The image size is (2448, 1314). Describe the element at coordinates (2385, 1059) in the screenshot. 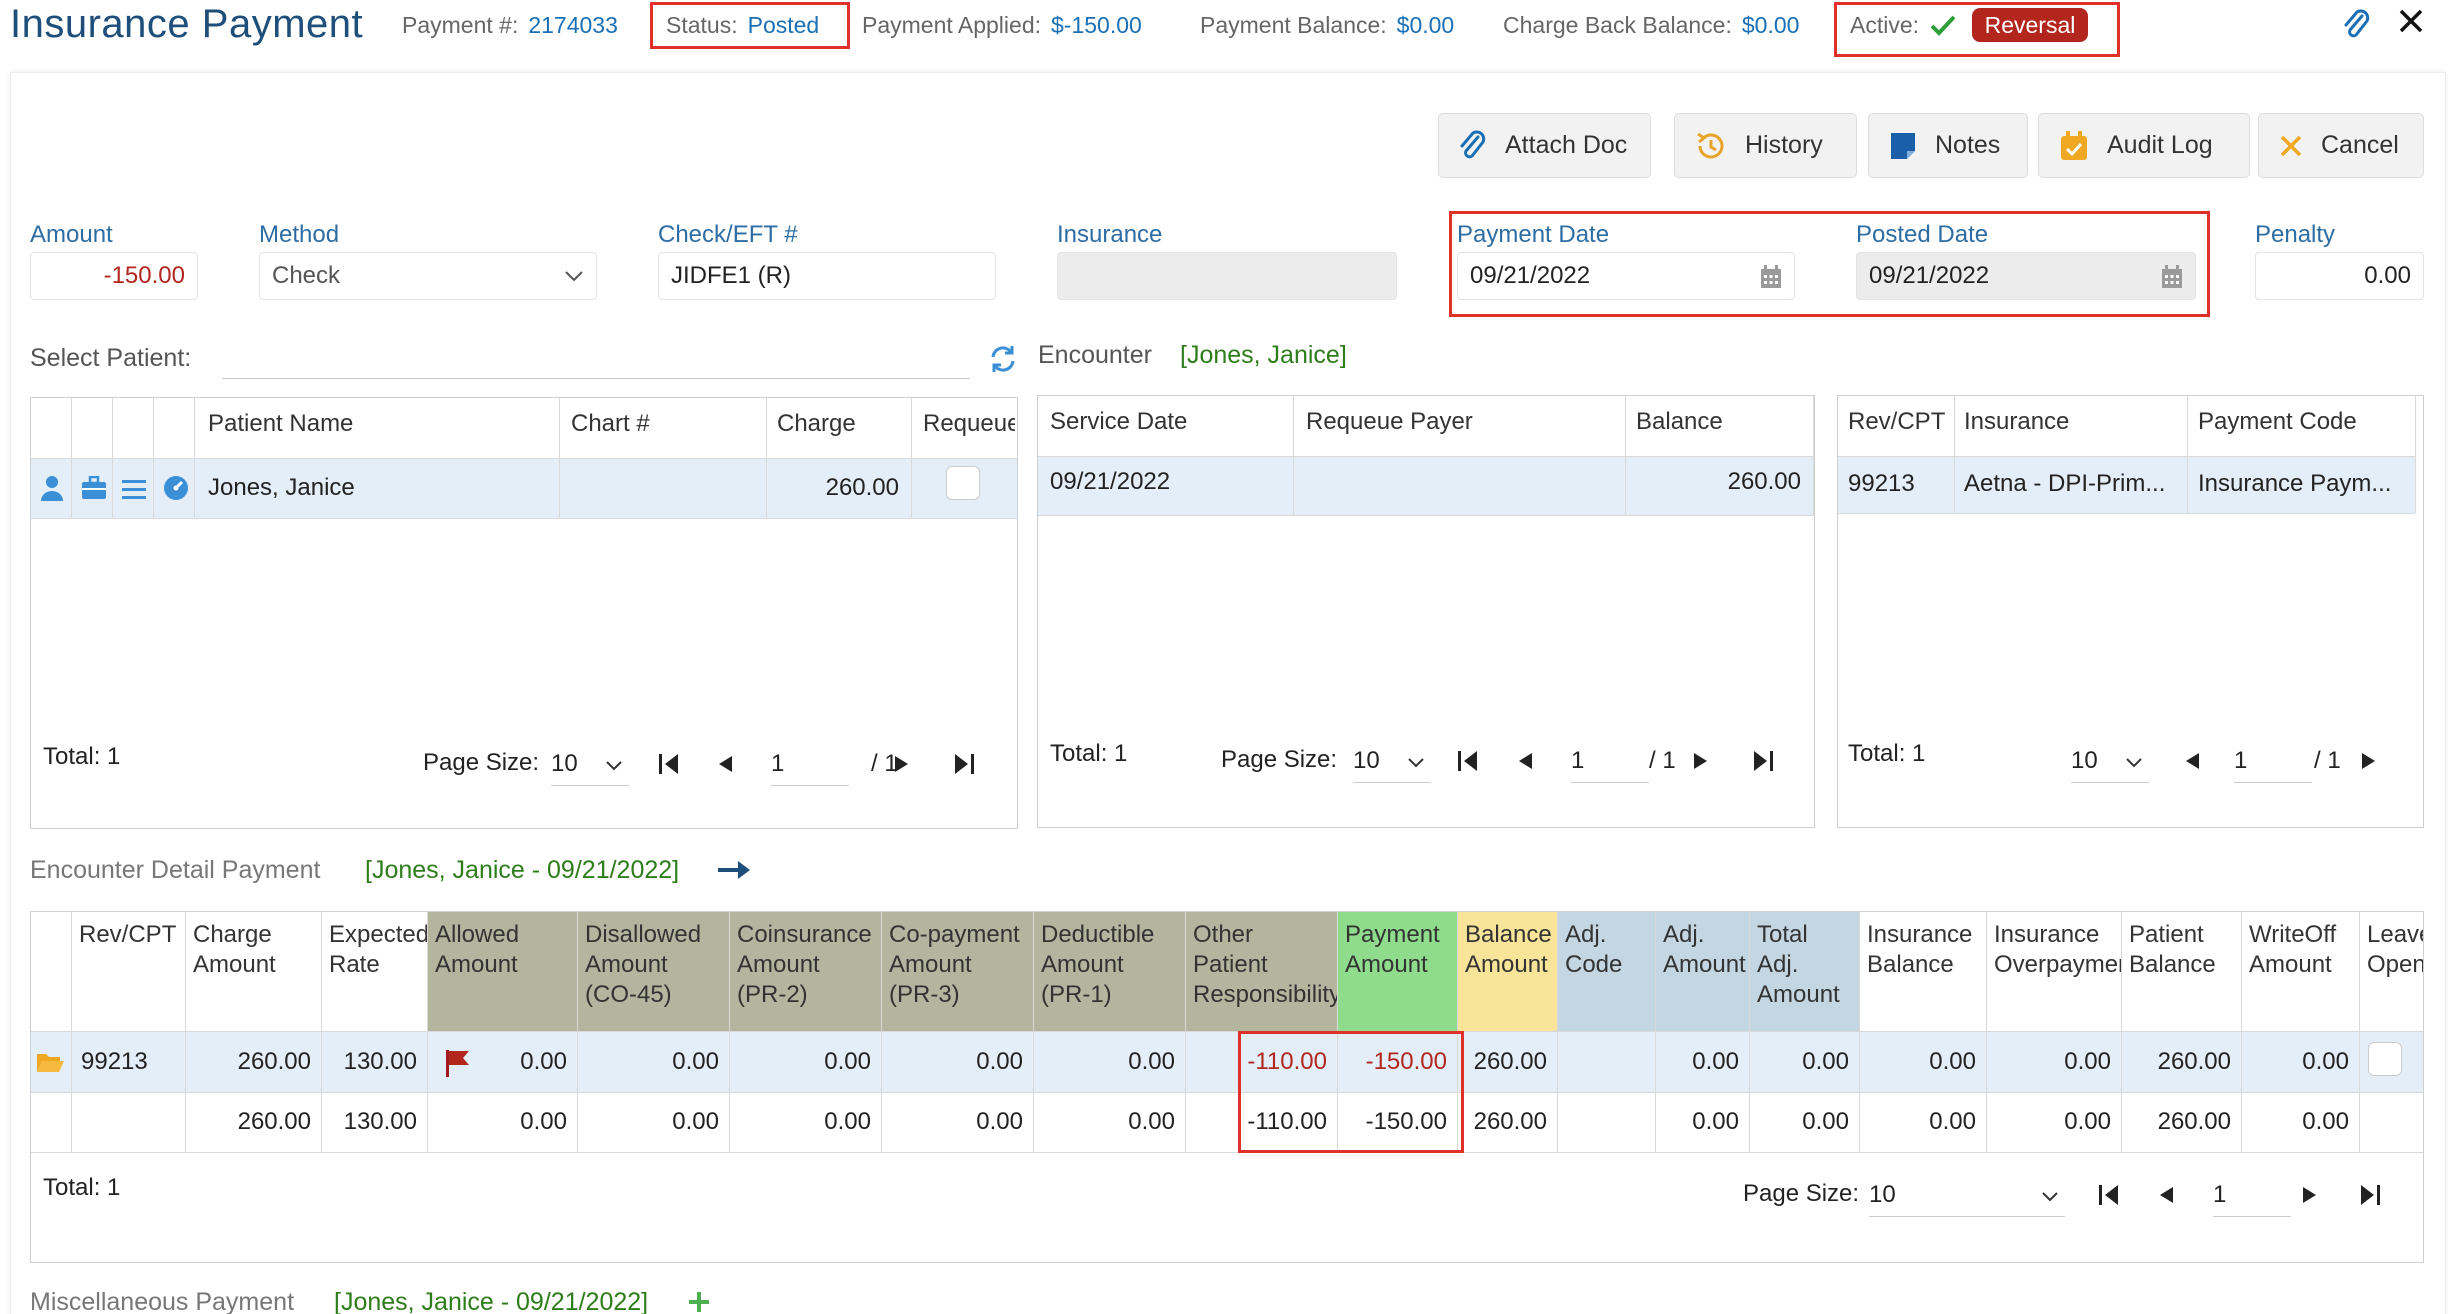

I see `leave-open-checkbox` at that location.